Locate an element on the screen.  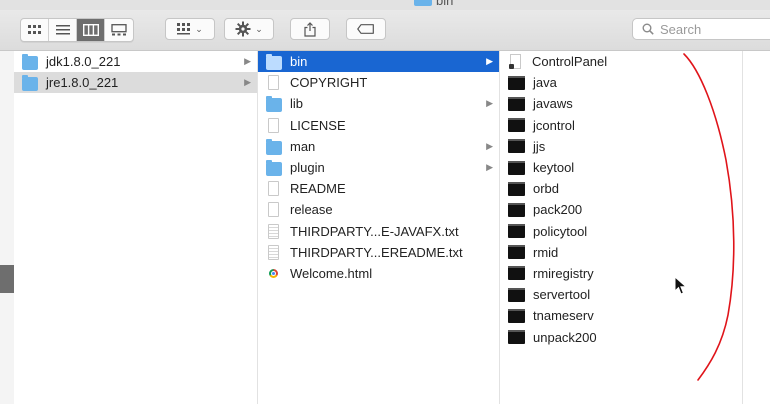
file-row-controlpanel: ControlPanel is located at coordinates (621, 61).